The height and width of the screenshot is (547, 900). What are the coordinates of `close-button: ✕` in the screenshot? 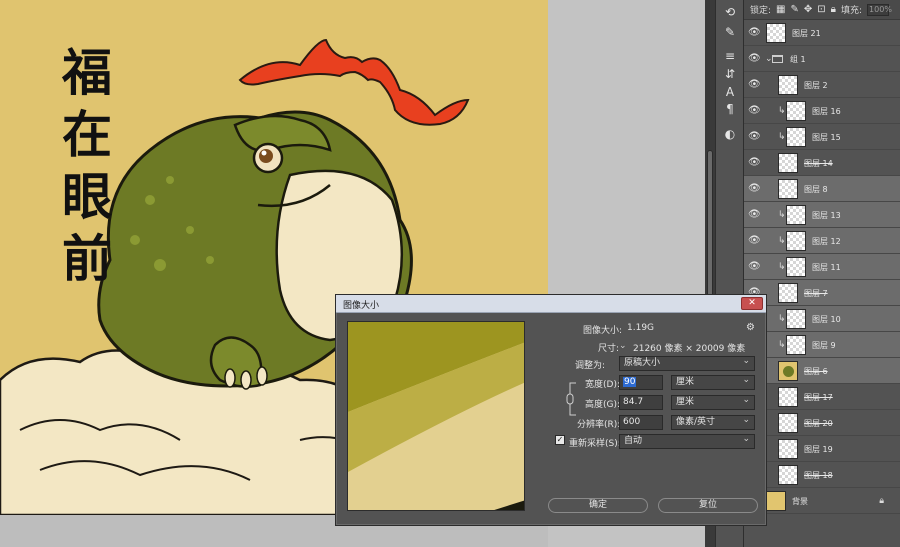 It's located at (752, 303).